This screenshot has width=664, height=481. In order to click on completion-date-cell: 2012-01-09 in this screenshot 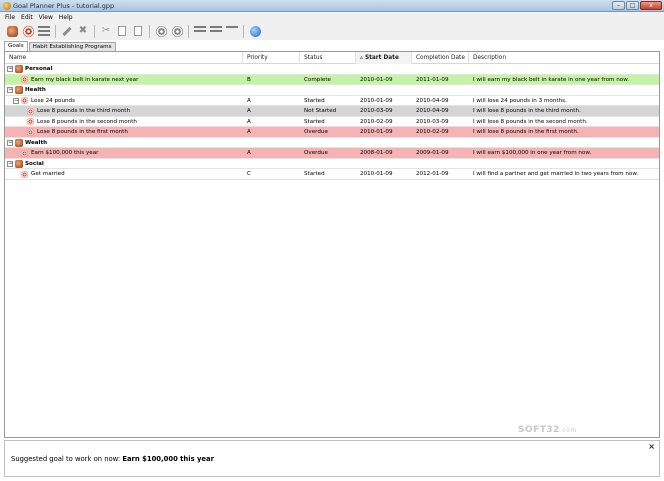, I will do `click(432, 174)`.